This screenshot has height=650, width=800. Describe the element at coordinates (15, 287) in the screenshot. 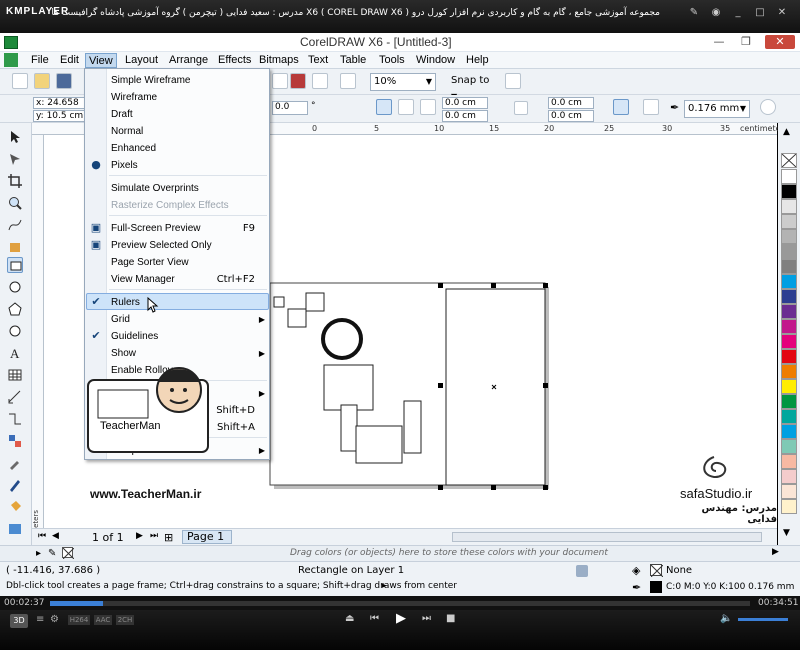

I see `ellipse-tool-icon` at that location.